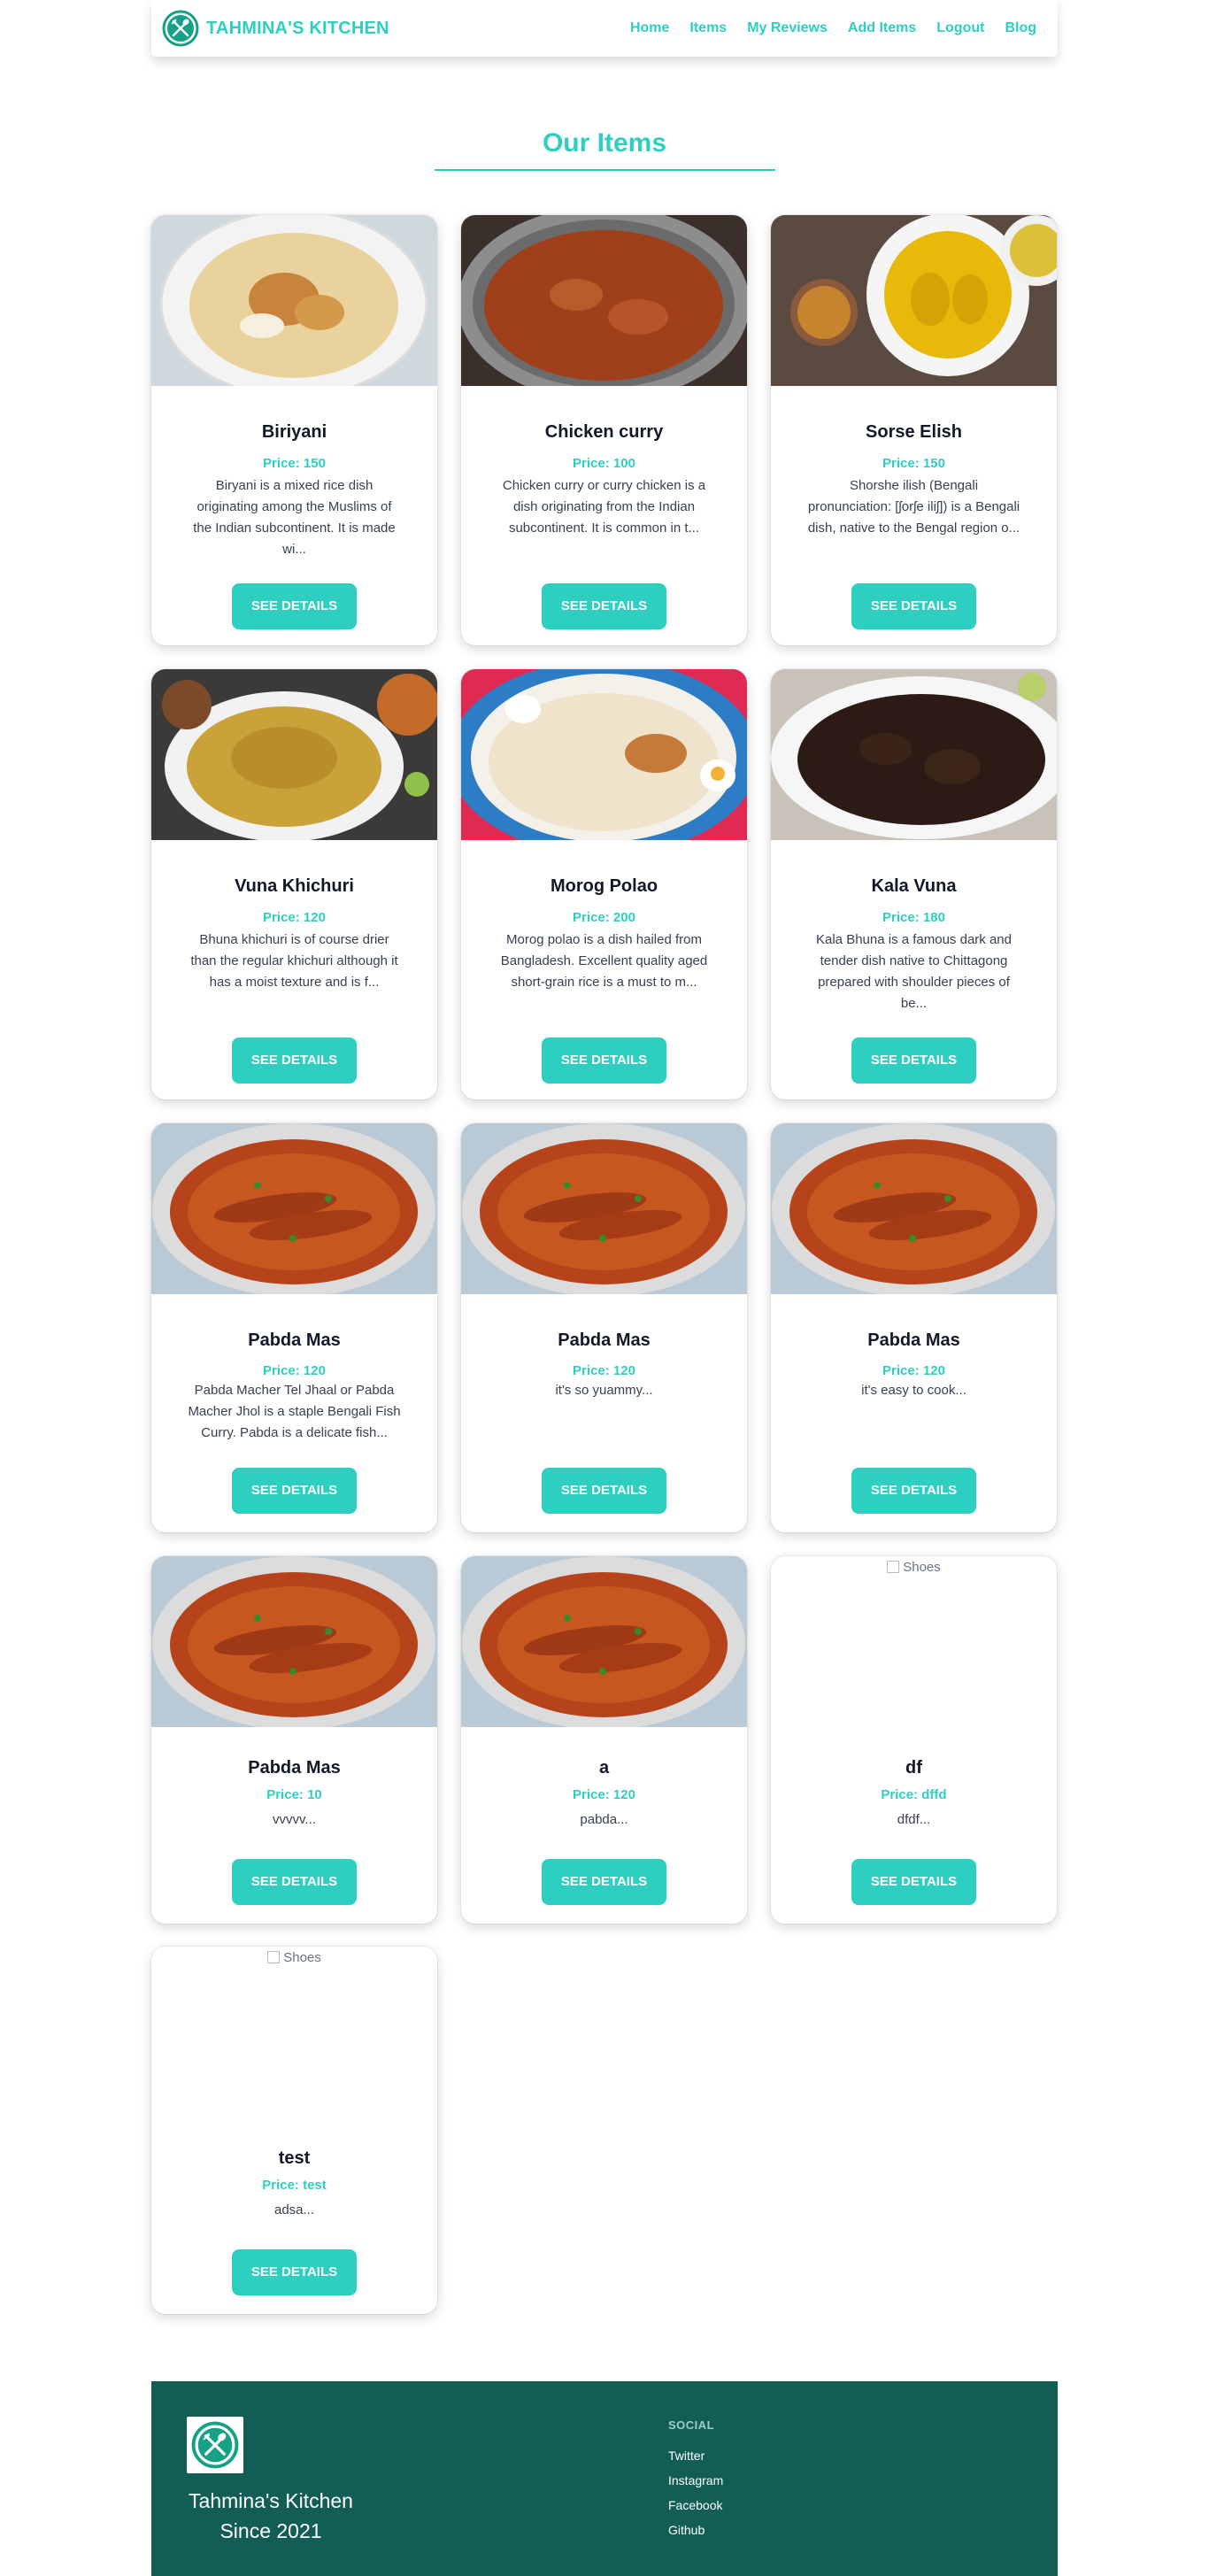 The height and width of the screenshot is (2576, 1209). What do you see at coordinates (270, 2530) in the screenshot?
I see `footer-since: Since 2021` at bounding box center [270, 2530].